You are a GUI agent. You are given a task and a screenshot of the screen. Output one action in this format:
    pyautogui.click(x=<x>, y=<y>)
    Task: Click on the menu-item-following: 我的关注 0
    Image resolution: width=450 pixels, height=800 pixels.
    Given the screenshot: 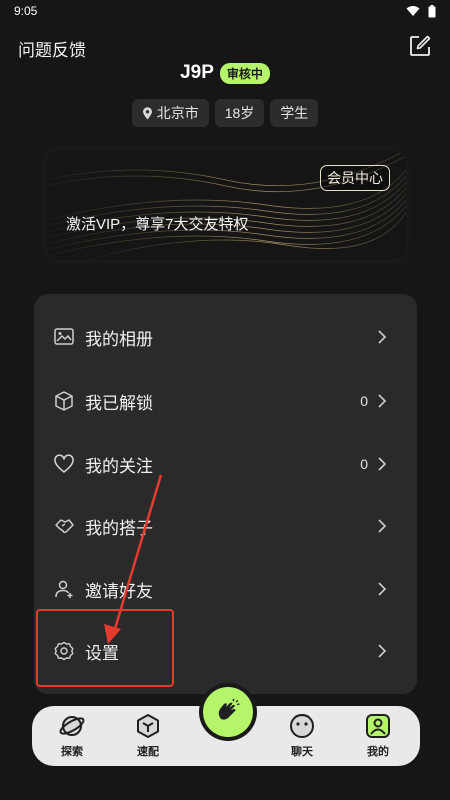 What is the action you would take?
    pyautogui.click(x=225, y=464)
    